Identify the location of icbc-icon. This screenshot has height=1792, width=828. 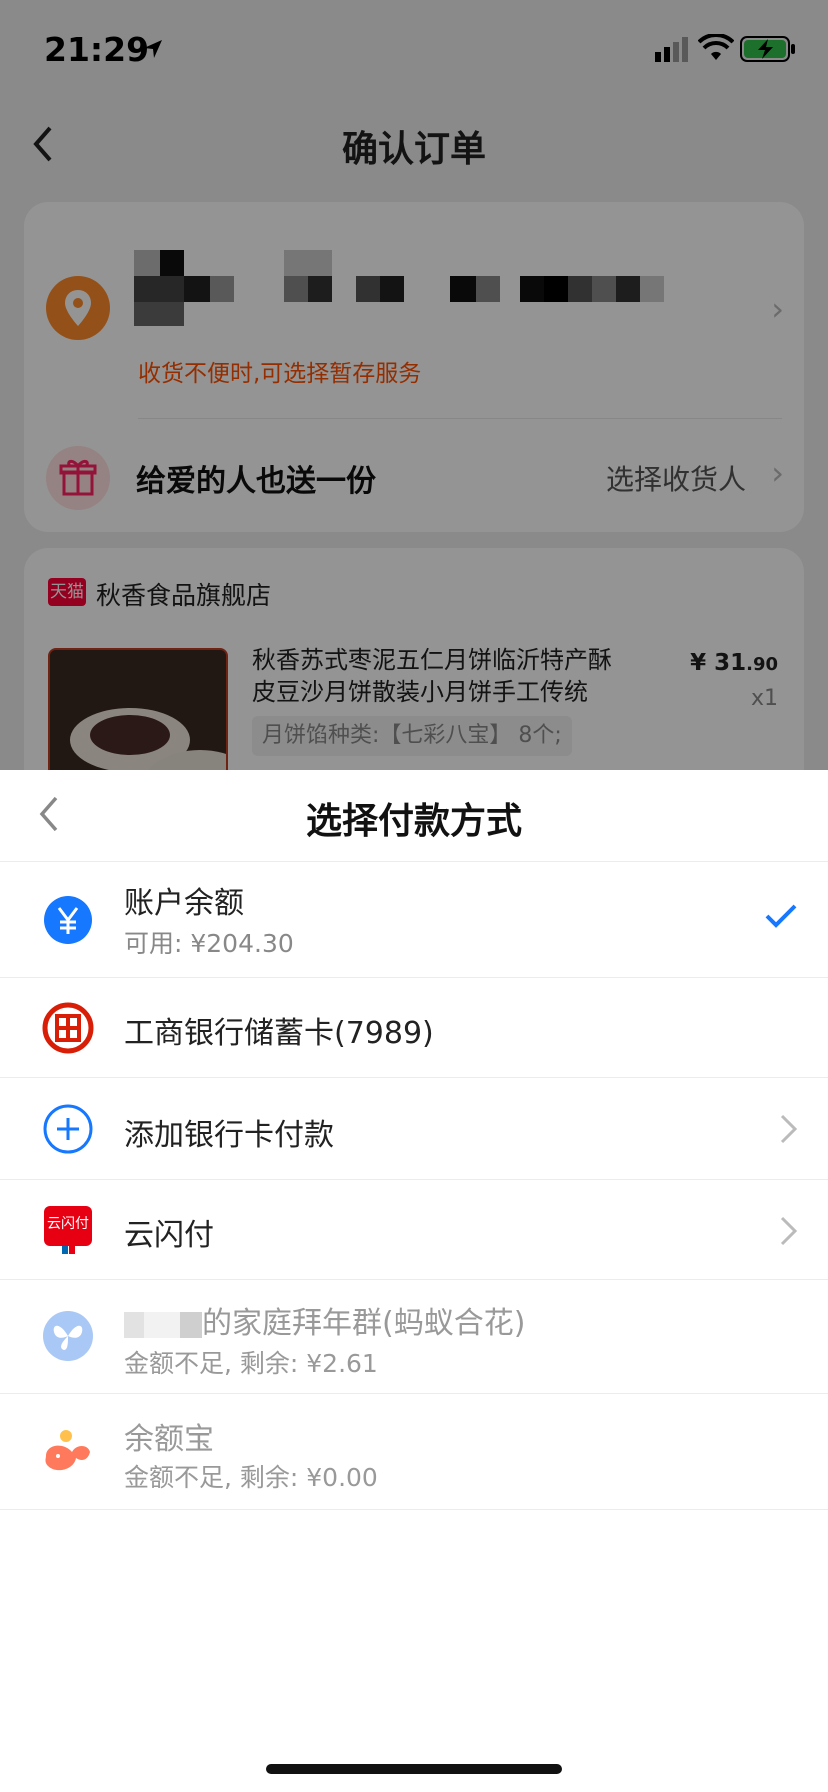
(68, 1028).